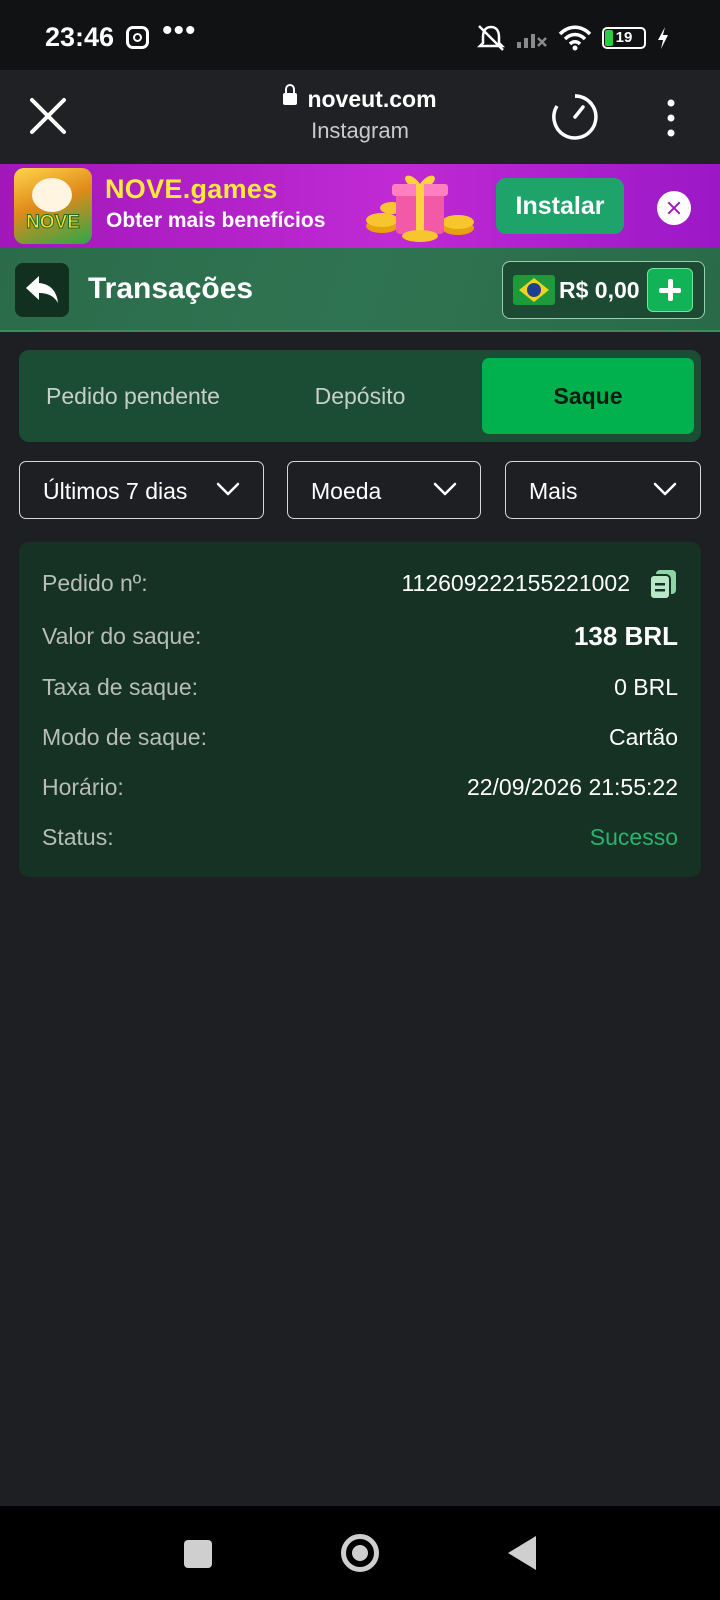 The height and width of the screenshot is (1600, 720). What do you see at coordinates (360, 582) in the screenshot?
I see `order-number-row: Pedido nº: 112609222155221002` at bounding box center [360, 582].